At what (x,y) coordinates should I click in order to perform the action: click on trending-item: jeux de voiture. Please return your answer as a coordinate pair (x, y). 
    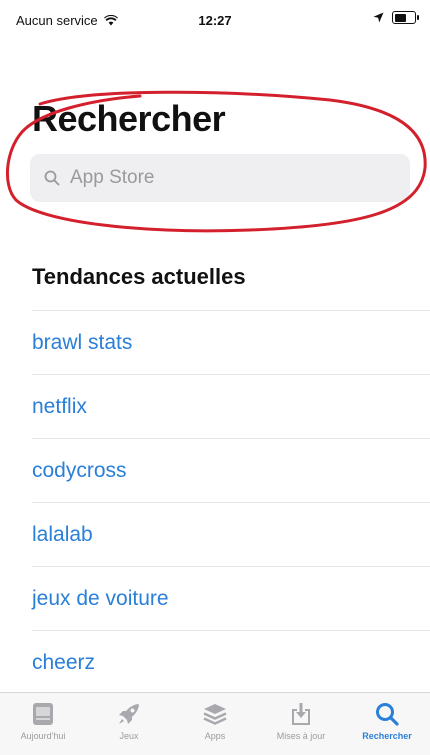
    Looking at the image, I should click on (231, 598).